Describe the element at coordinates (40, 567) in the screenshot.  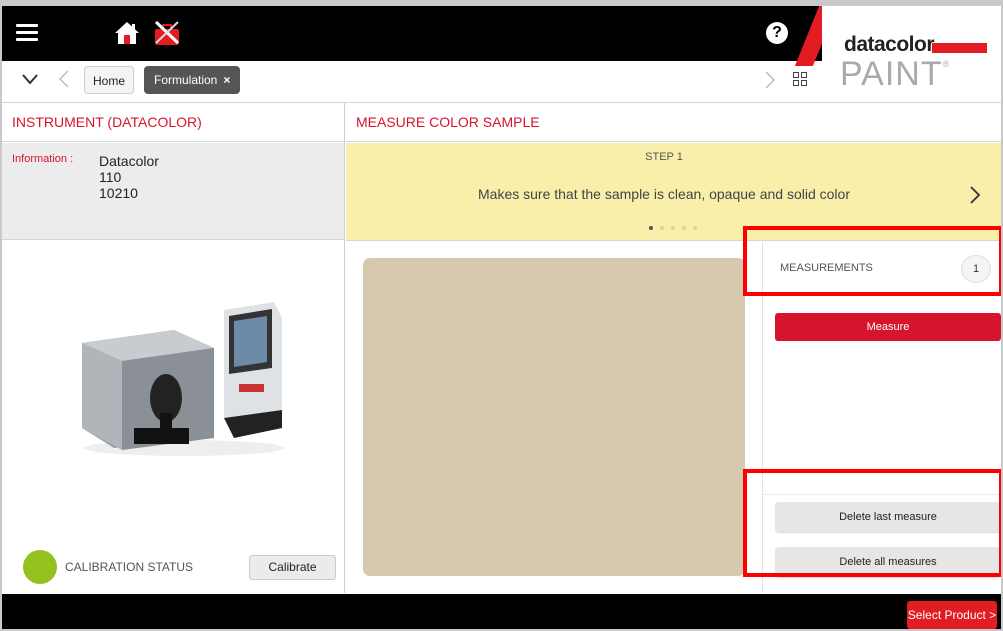
I see `calibration-status-indicator` at that location.